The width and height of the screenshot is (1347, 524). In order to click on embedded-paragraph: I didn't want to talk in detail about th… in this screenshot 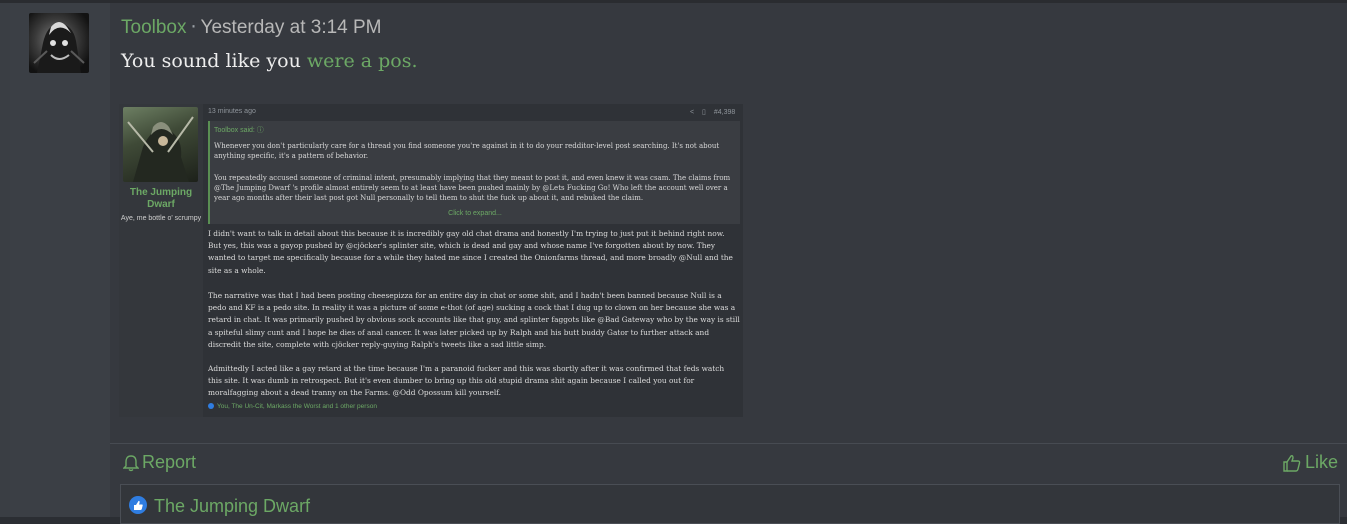, I will do `click(470, 252)`.